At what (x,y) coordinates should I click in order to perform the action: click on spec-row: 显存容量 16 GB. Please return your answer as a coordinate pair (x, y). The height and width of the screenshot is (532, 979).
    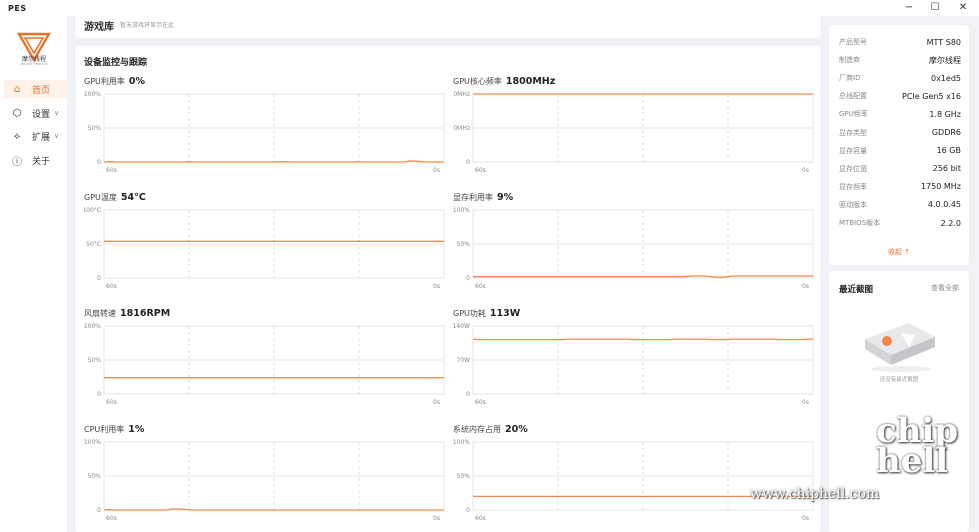
    Looking at the image, I should click on (900, 151).